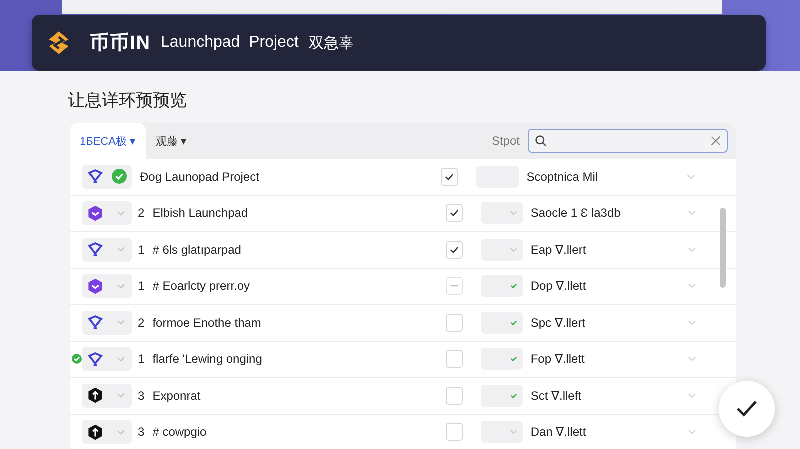  I want to click on filter-tab: 1БECA极 ▾, so click(108, 141).